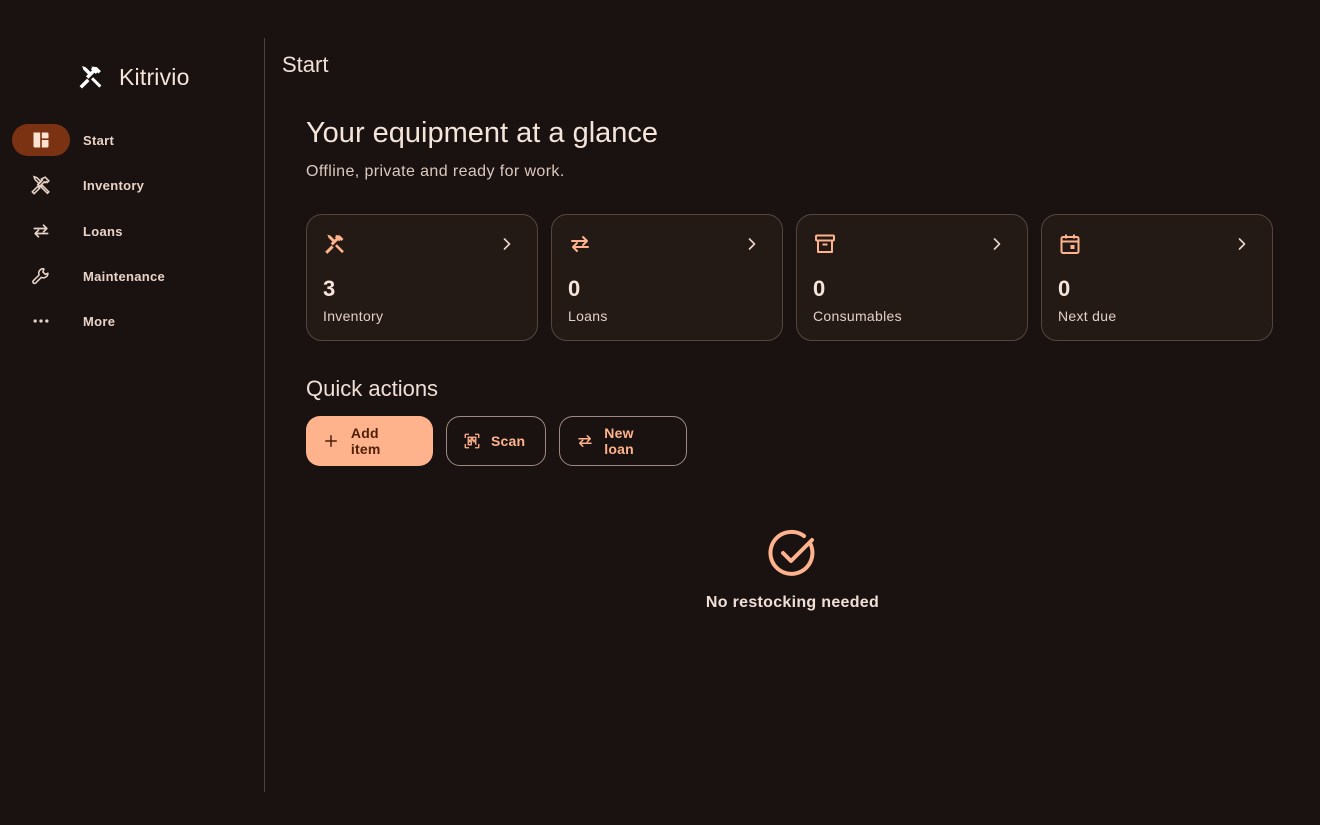  Describe the element at coordinates (619, 441) in the screenshot. I see `new-loan-label: New loan` at that location.